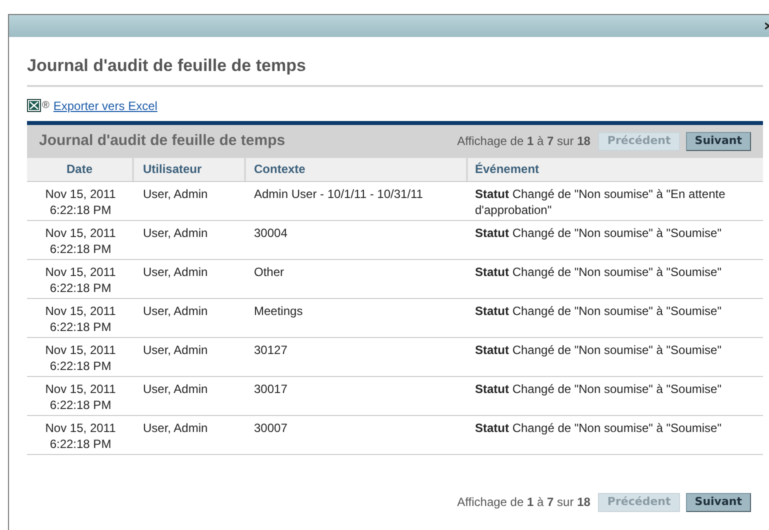  Describe the element at coordinates (270, 428) in the screenshot. I see `context-cell-text: 30007` at that location.